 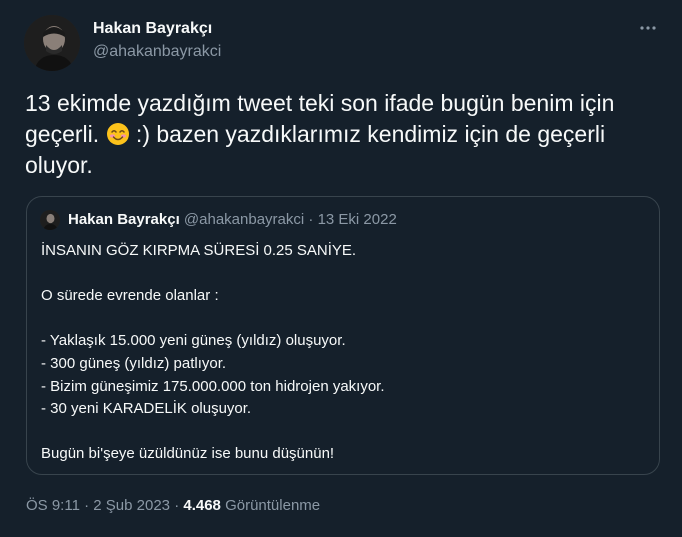 I want to click on avatar, so click(x=52, y=43).